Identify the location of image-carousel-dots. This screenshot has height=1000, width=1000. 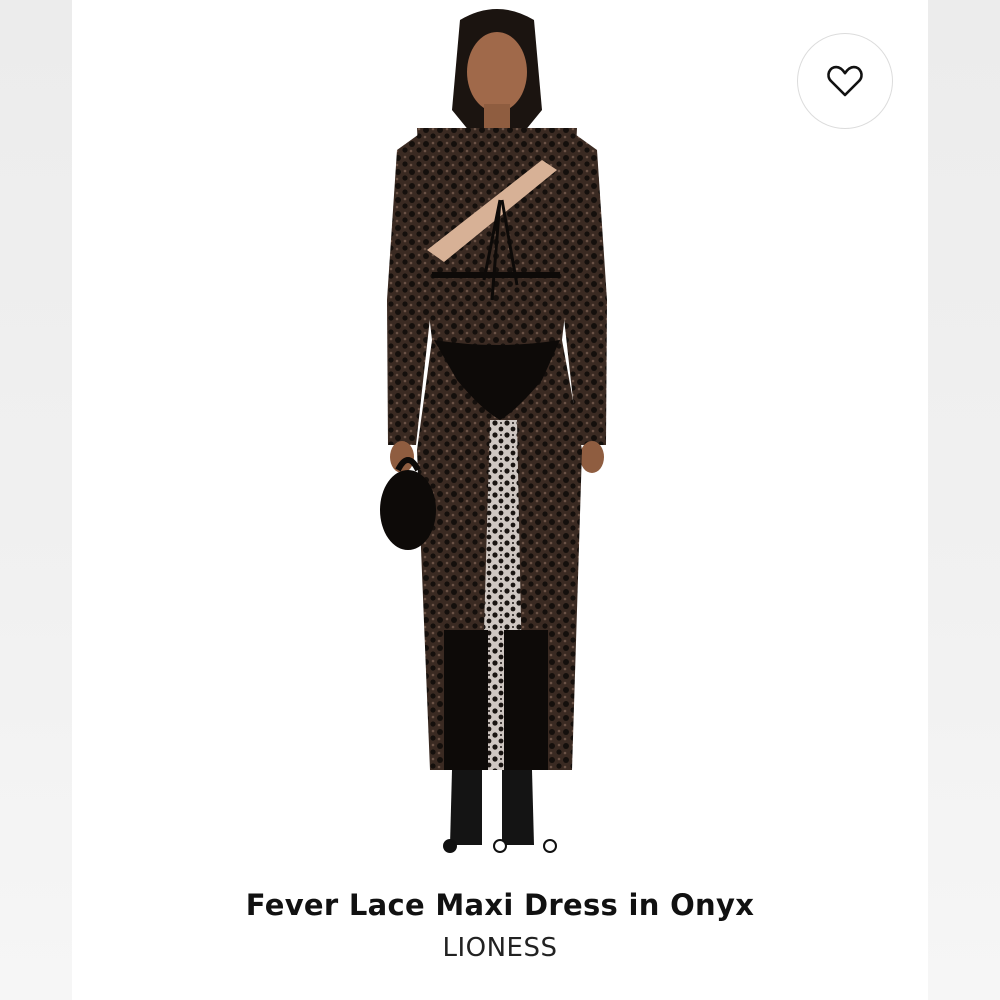
(500, 846).